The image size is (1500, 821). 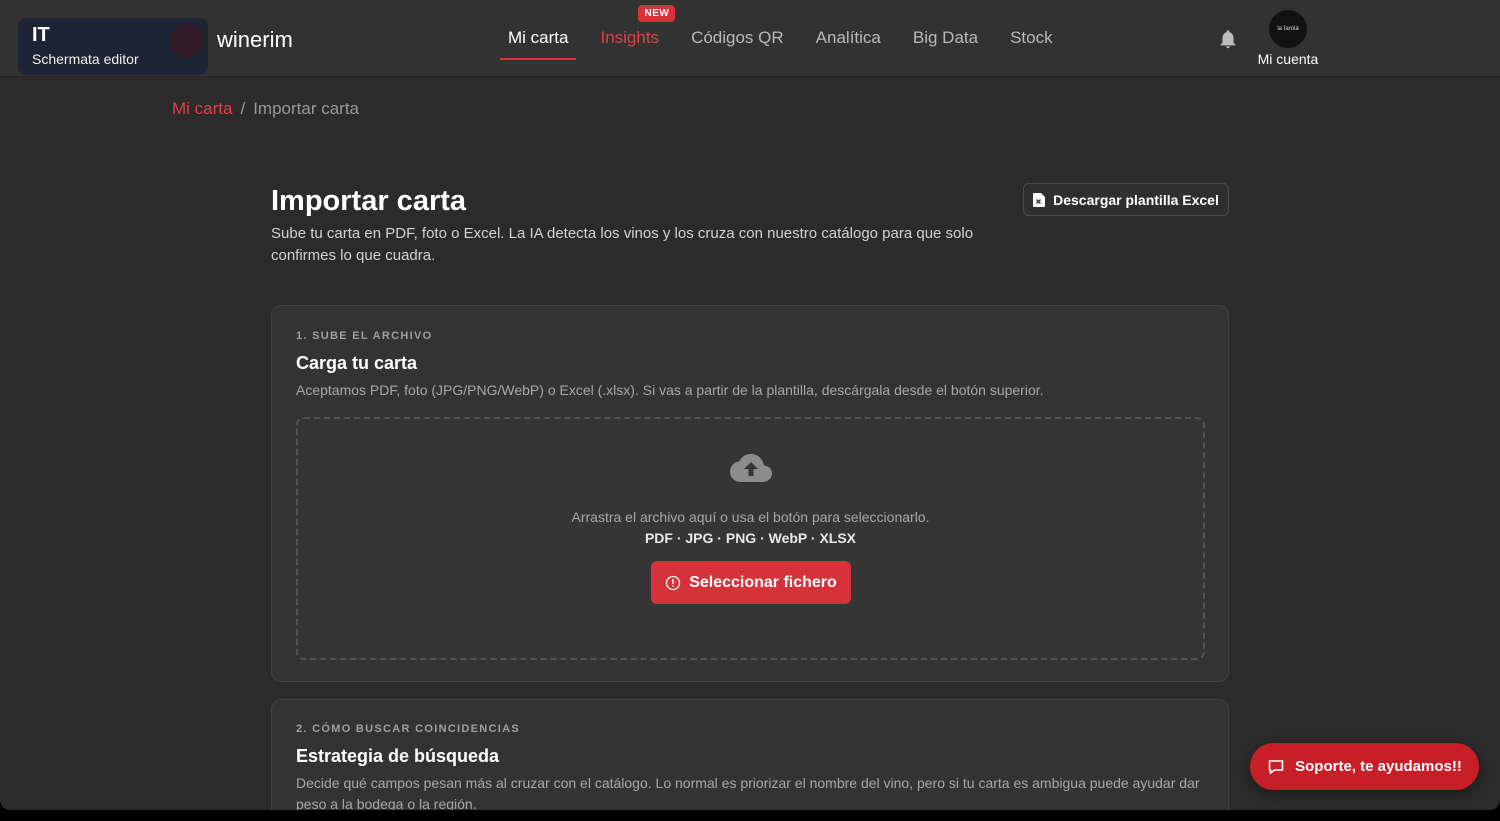 What do you see at coordinates (763, 582) in the screenshot?
I see `select-file-label: Seleccionar fichero` at bounding box center [763, 582].